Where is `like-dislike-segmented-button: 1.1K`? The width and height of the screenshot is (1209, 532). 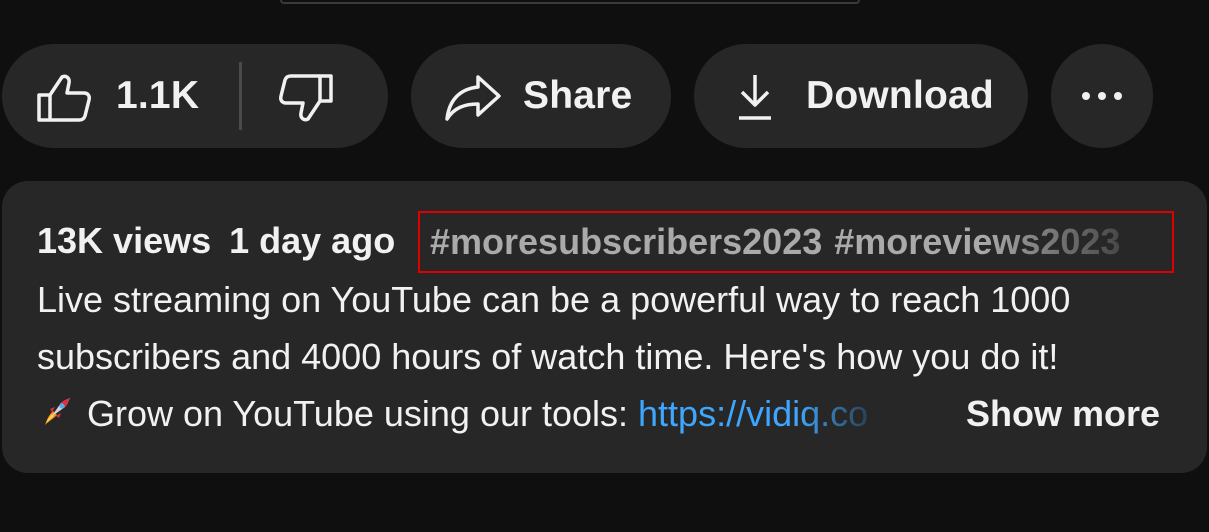 like-dislike-segmented-button: 1.1K is located at coordinates (195, 96).